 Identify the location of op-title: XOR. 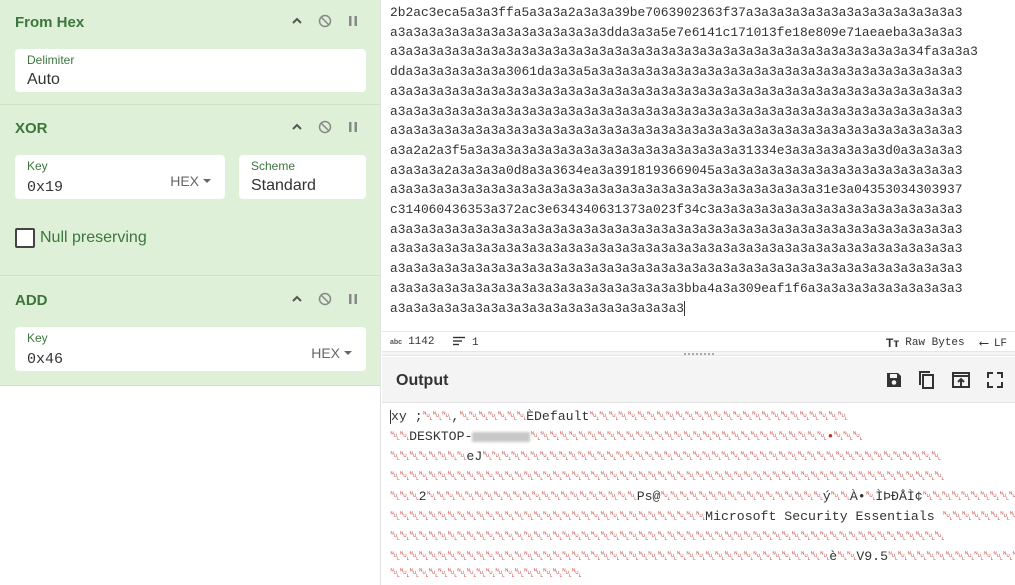
(31, 128).